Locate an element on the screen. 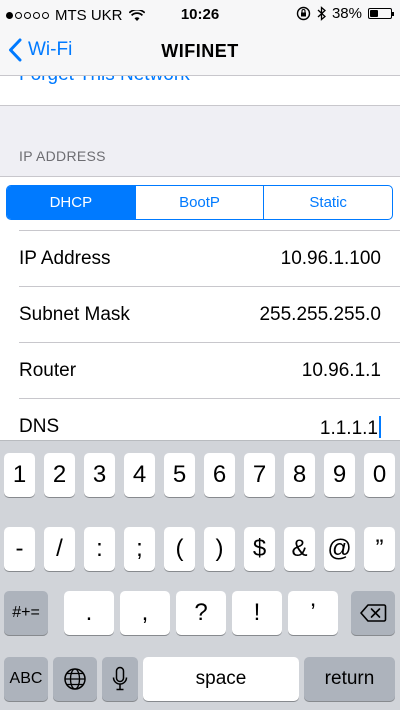  battery-icon is located at coordinates (381, 13).